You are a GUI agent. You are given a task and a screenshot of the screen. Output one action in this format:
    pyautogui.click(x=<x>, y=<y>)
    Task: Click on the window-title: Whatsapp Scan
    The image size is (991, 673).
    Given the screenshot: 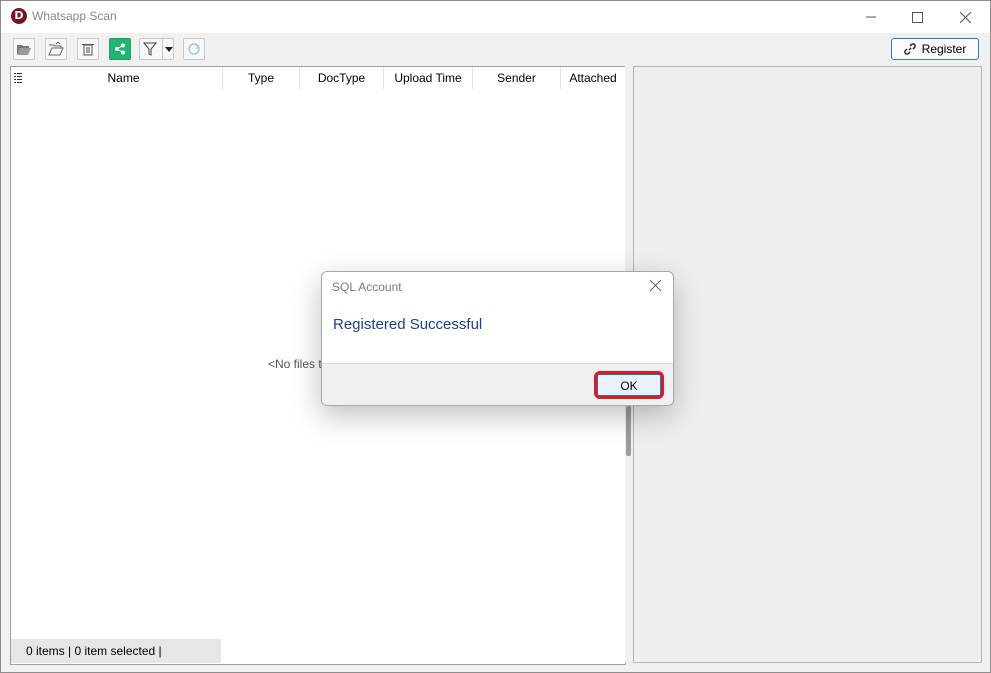 What is the action you would take?
    pyautogui.click(x=74, y=16)
    